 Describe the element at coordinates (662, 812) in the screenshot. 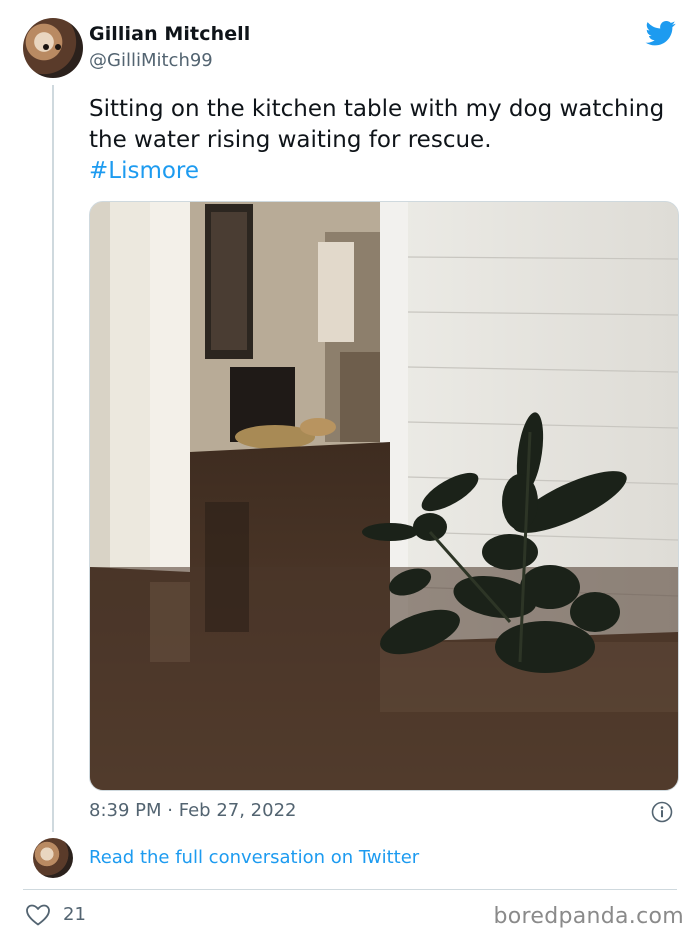

I see `info-icon` at that location.